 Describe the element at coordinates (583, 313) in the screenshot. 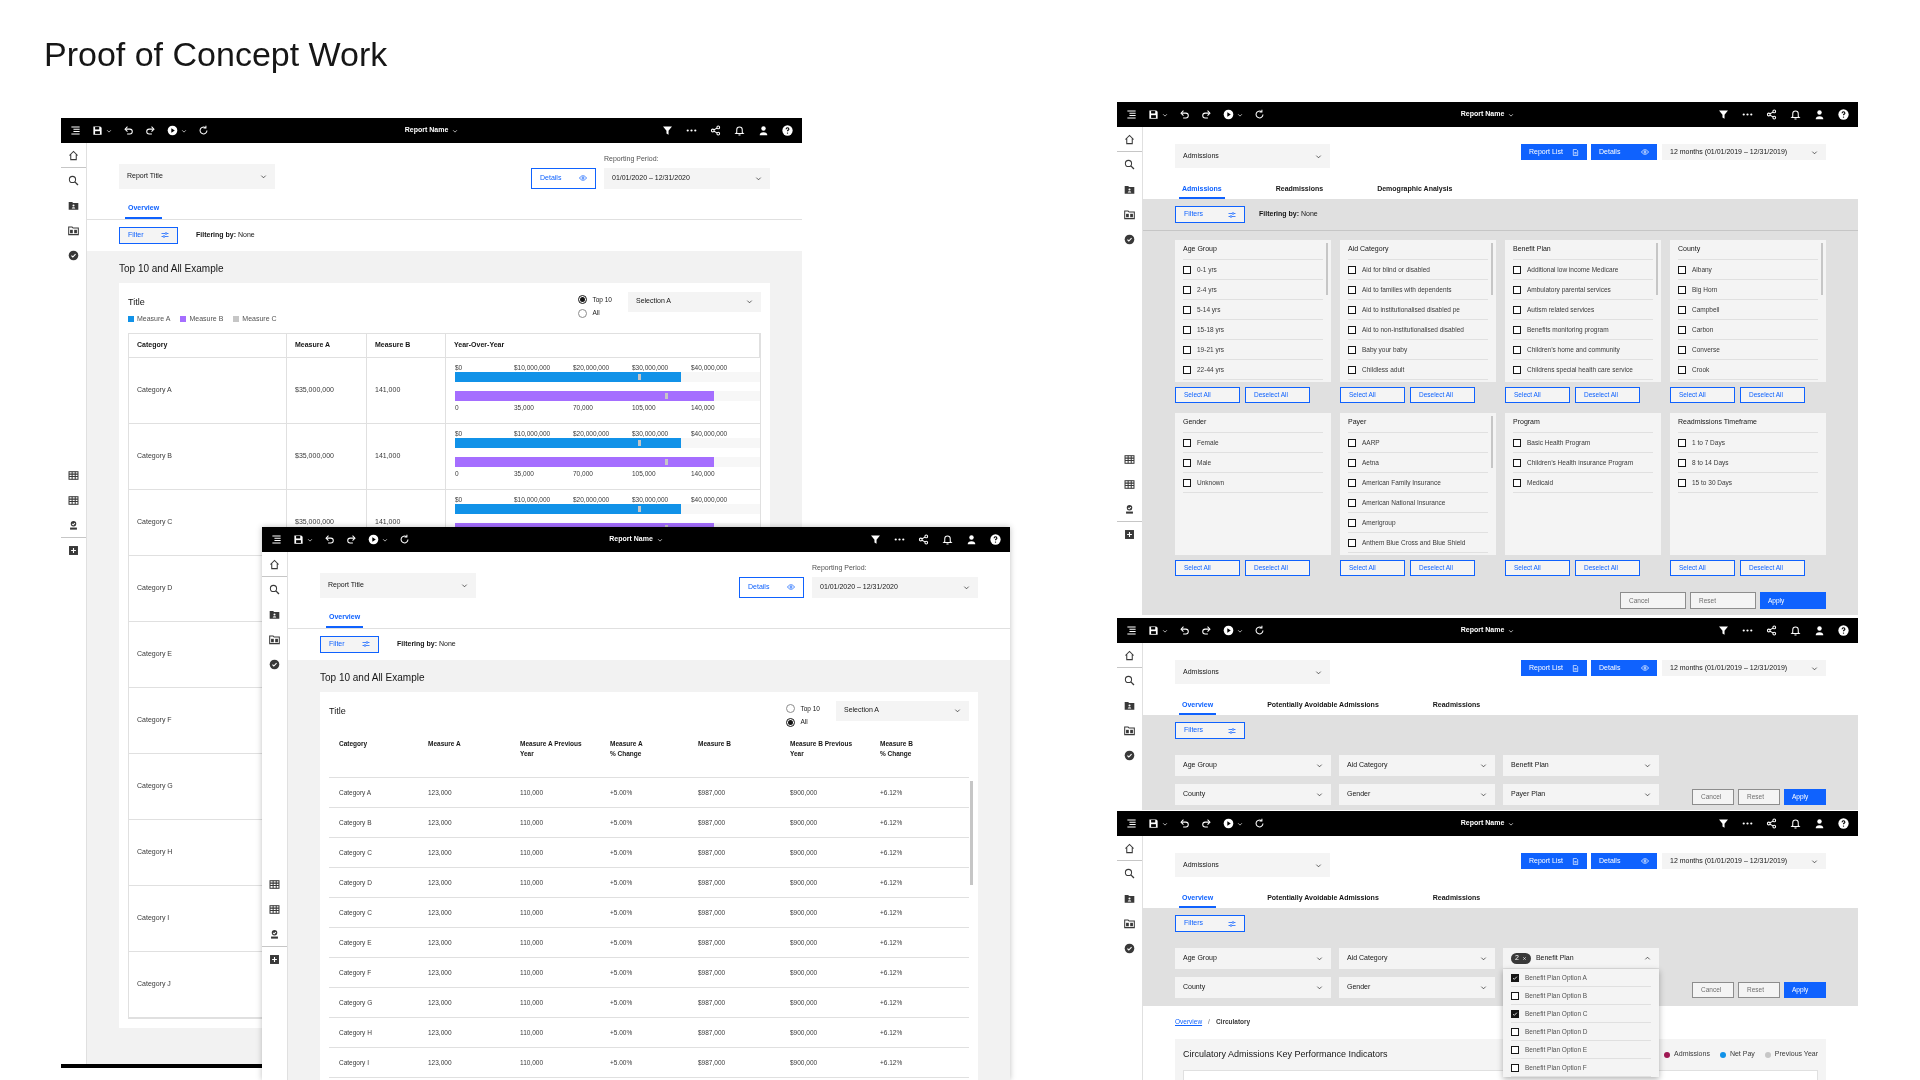

I see `radio-button` at that location.